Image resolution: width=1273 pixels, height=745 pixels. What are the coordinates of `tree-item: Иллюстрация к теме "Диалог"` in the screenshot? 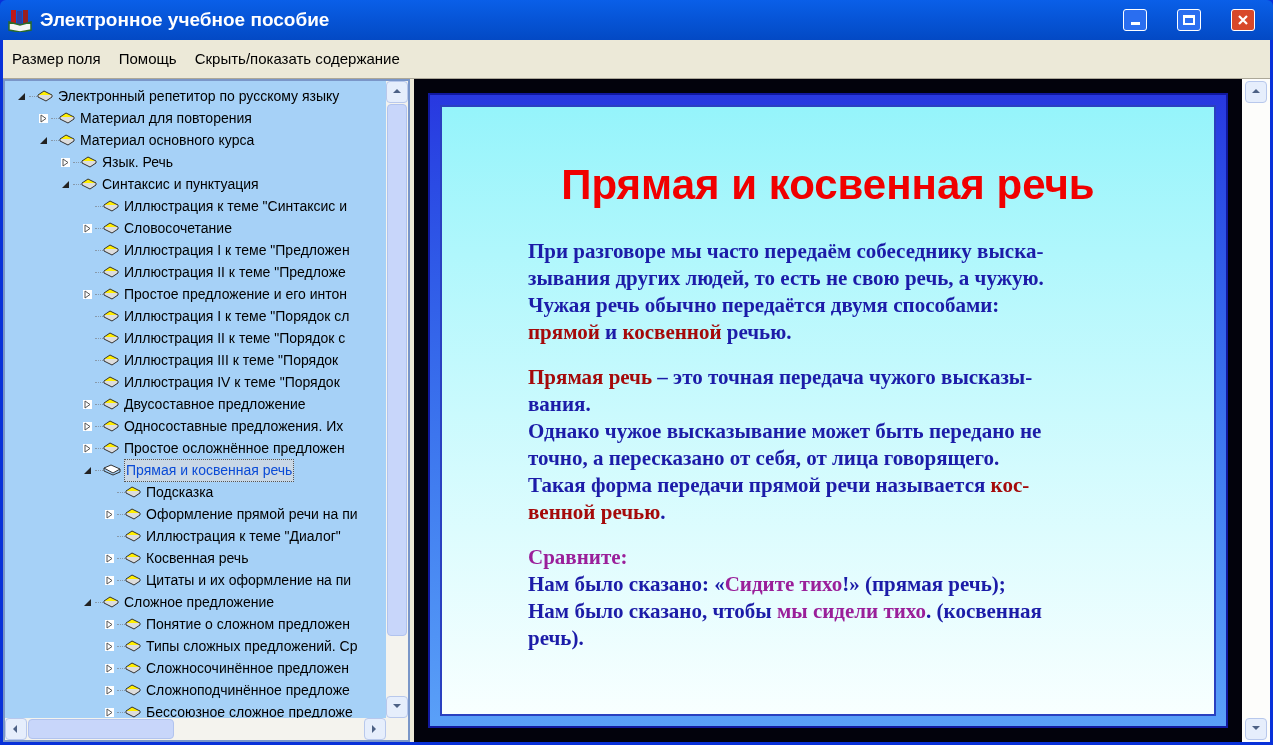 It's located at (243, 536).